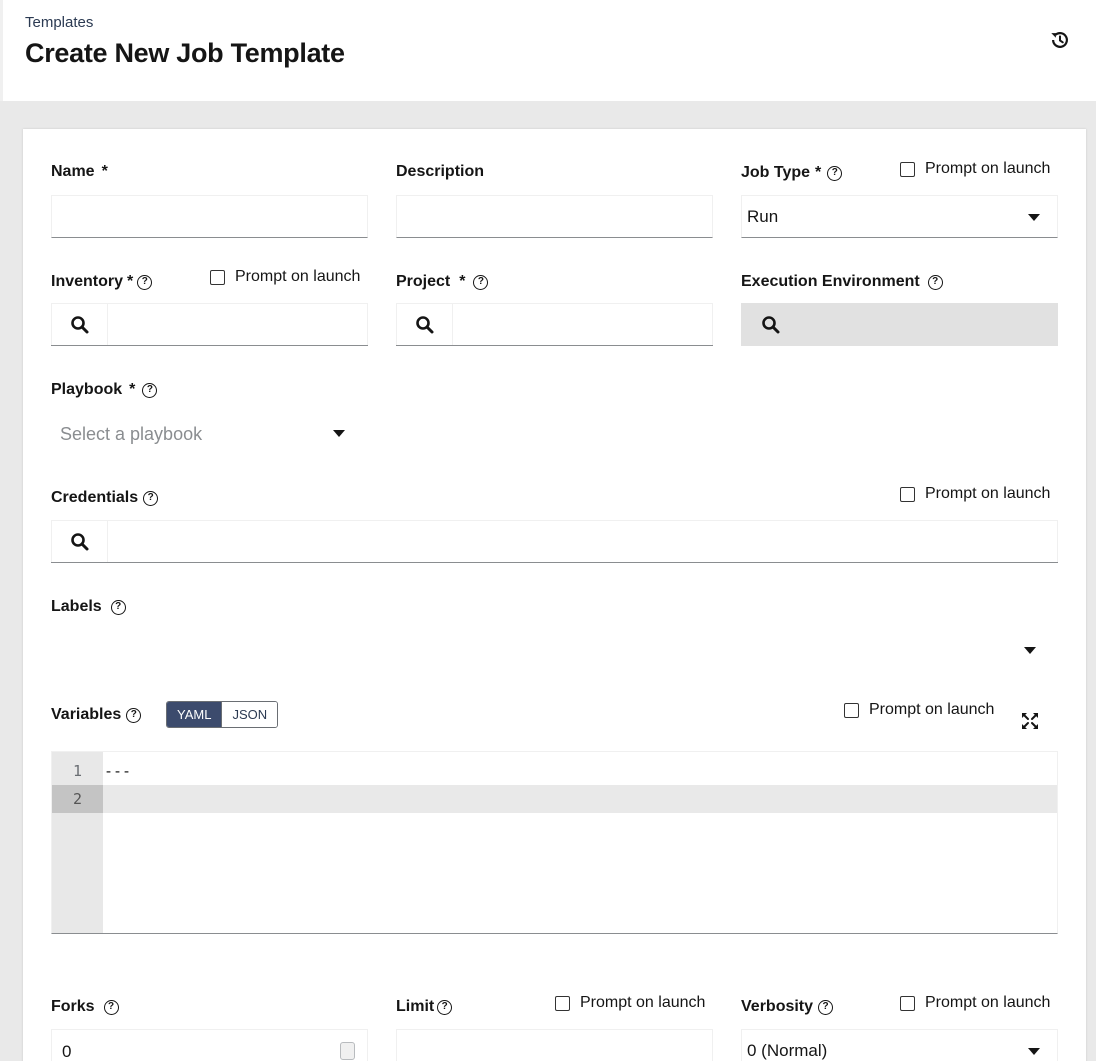 This screenshot has height=1061, width=1096. What do you see at coordinates (554, 1045) in the screenshot?
I see `limit-input` at bounding box center [554, 1045].